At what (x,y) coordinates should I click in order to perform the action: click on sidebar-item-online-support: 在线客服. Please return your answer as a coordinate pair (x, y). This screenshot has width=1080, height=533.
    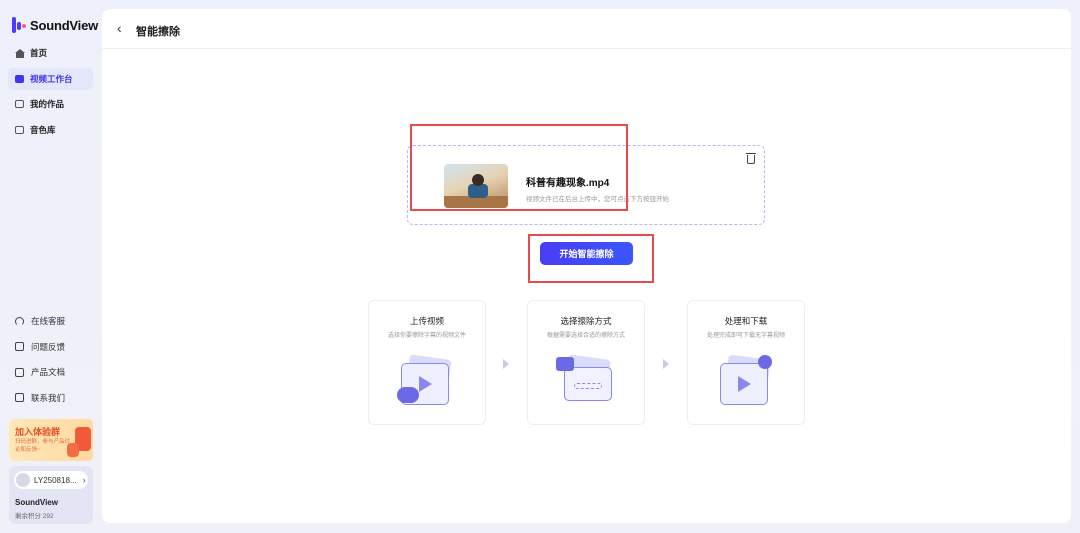
    Looking at the image, I should click on (50, 321).